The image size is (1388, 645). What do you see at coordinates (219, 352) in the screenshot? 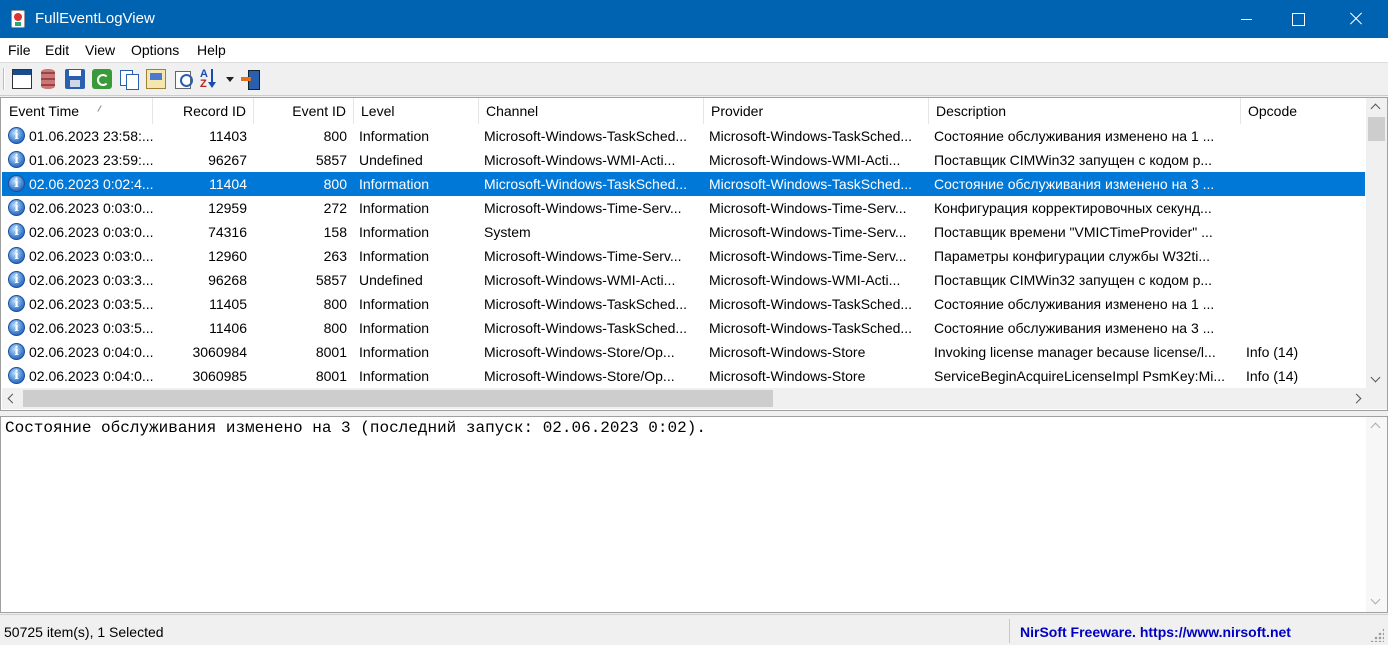
I see `cell-record: 3060984` at bounding box center [219, 352].